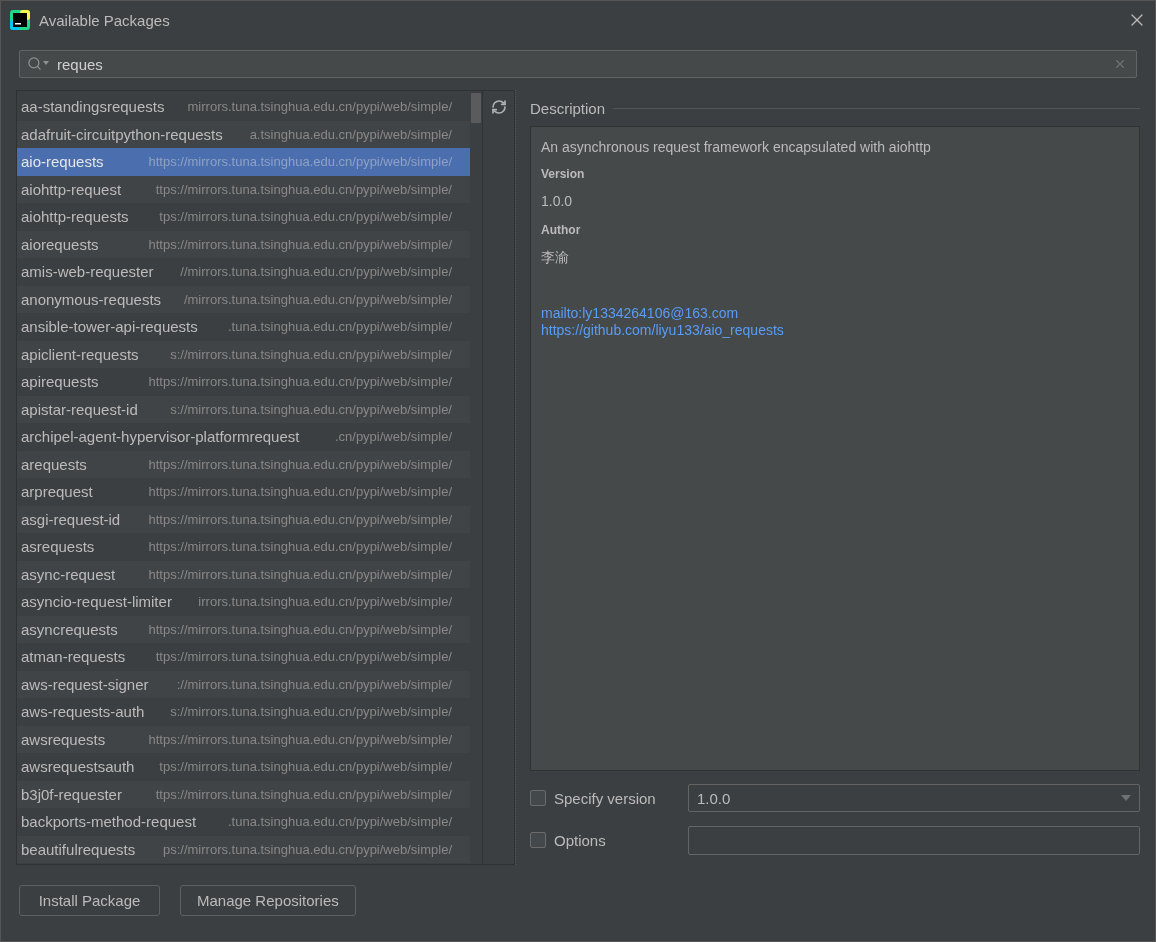 The height and width of the screenshot is (942, 1156). I want to click on package-name: aws-request-signer, so click(85, 684).